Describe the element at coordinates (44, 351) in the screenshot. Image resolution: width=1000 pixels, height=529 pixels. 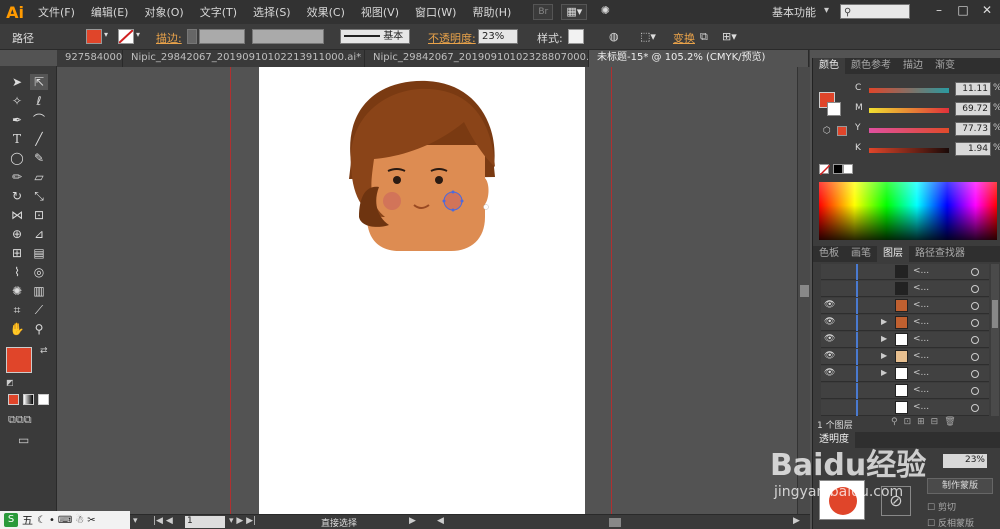
I see `swap-colors-icon: ⇄` at that location.